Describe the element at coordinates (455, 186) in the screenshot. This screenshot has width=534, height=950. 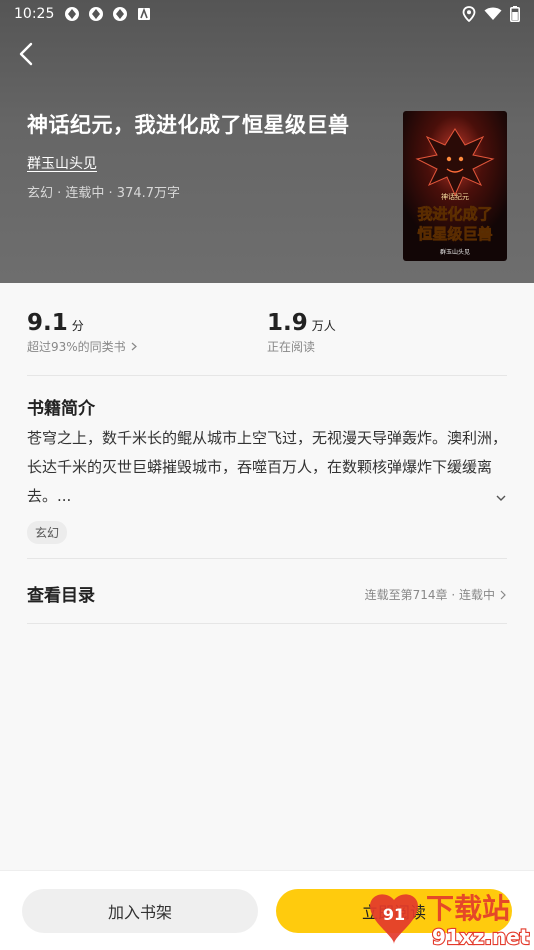
I see `book-cover-image: 神话纪元 我进化成了 恒星级巨兽 群玉山头见` at that location.